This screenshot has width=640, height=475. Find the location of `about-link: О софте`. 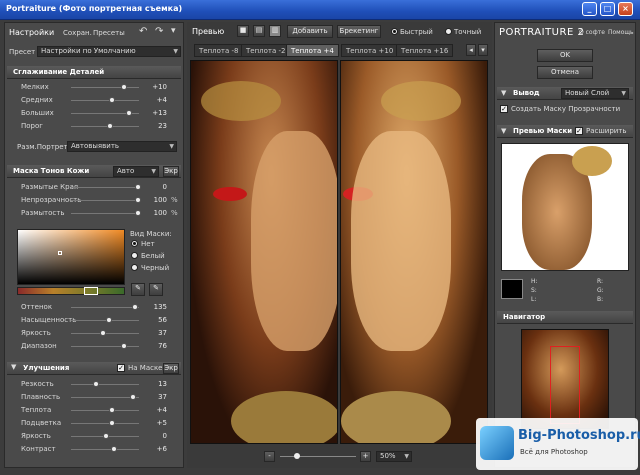

about-link: О софте is located at coordinates (592, 32).